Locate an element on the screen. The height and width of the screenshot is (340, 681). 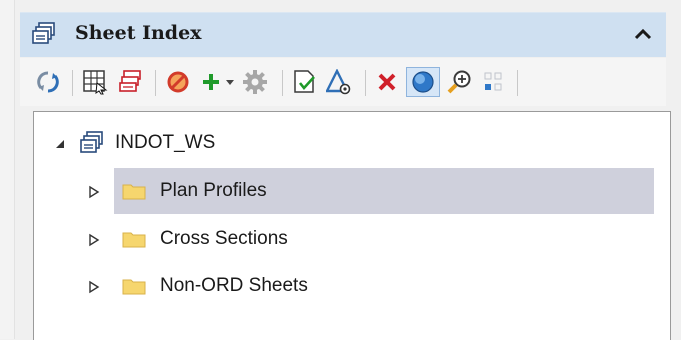
tree-root-label: INDOT_WS is located at coordinates (165, 142).